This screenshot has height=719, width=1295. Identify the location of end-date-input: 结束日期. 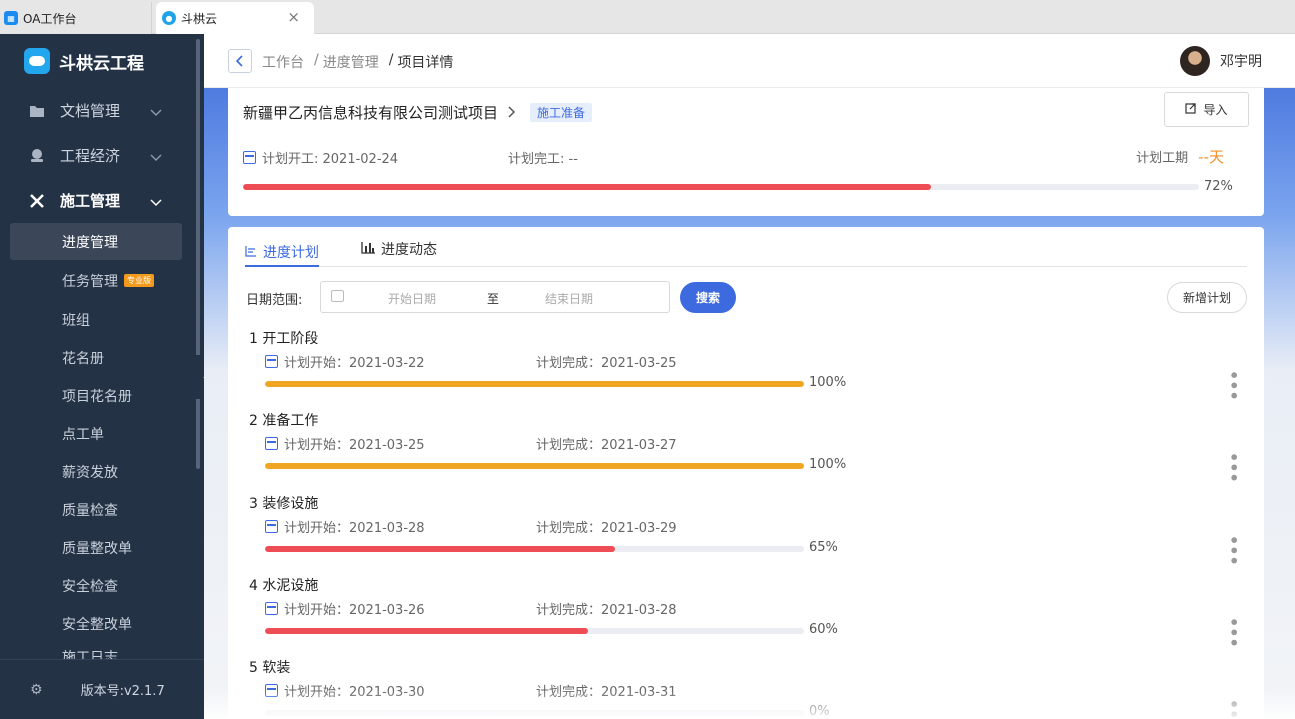
(569, 298).